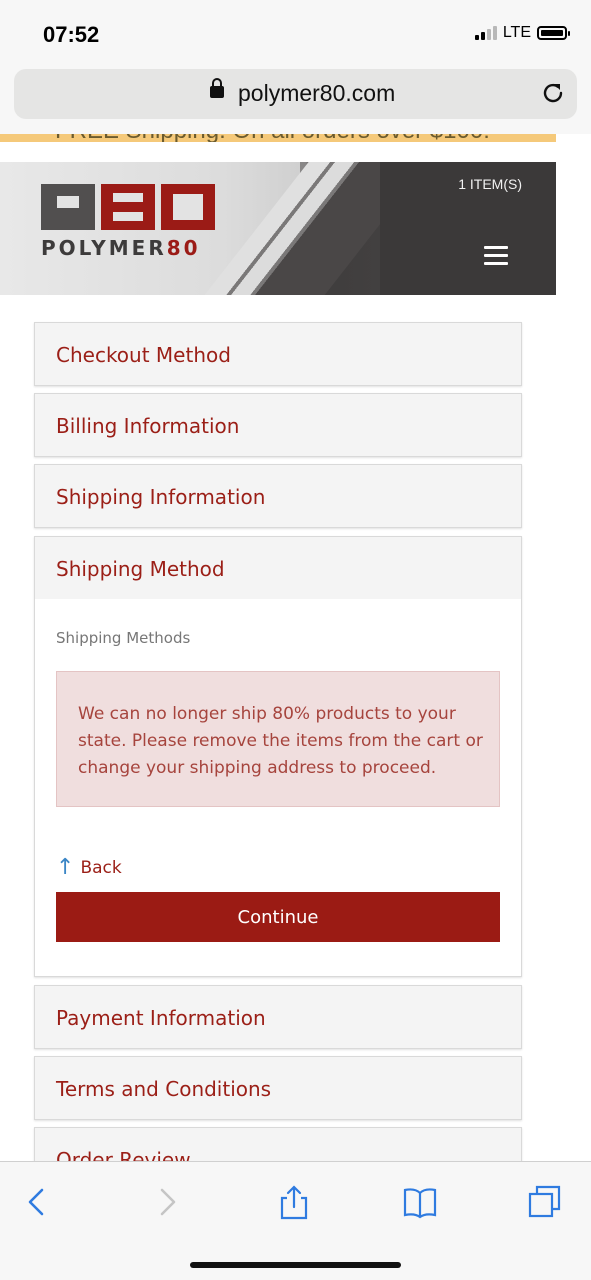 Image resolution: width=591 pixels, height=1280 pixels. I want to click on status-time: 07:52, so click(71, 34).